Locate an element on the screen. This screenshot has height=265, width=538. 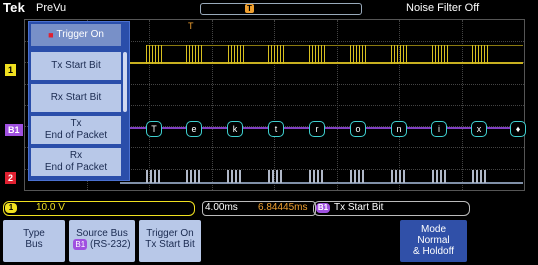
trigger-point-icon: T is located at coordinates (191, 26).